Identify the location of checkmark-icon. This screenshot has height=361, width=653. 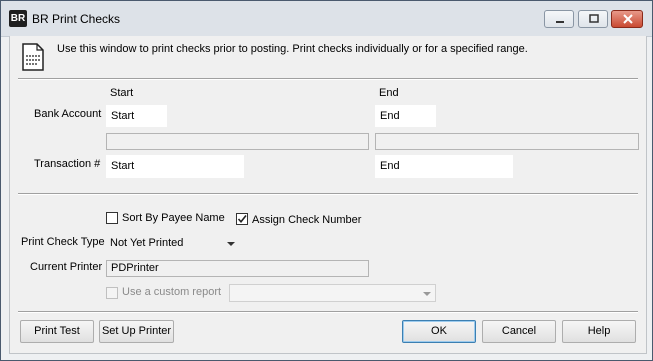
(242, 219).